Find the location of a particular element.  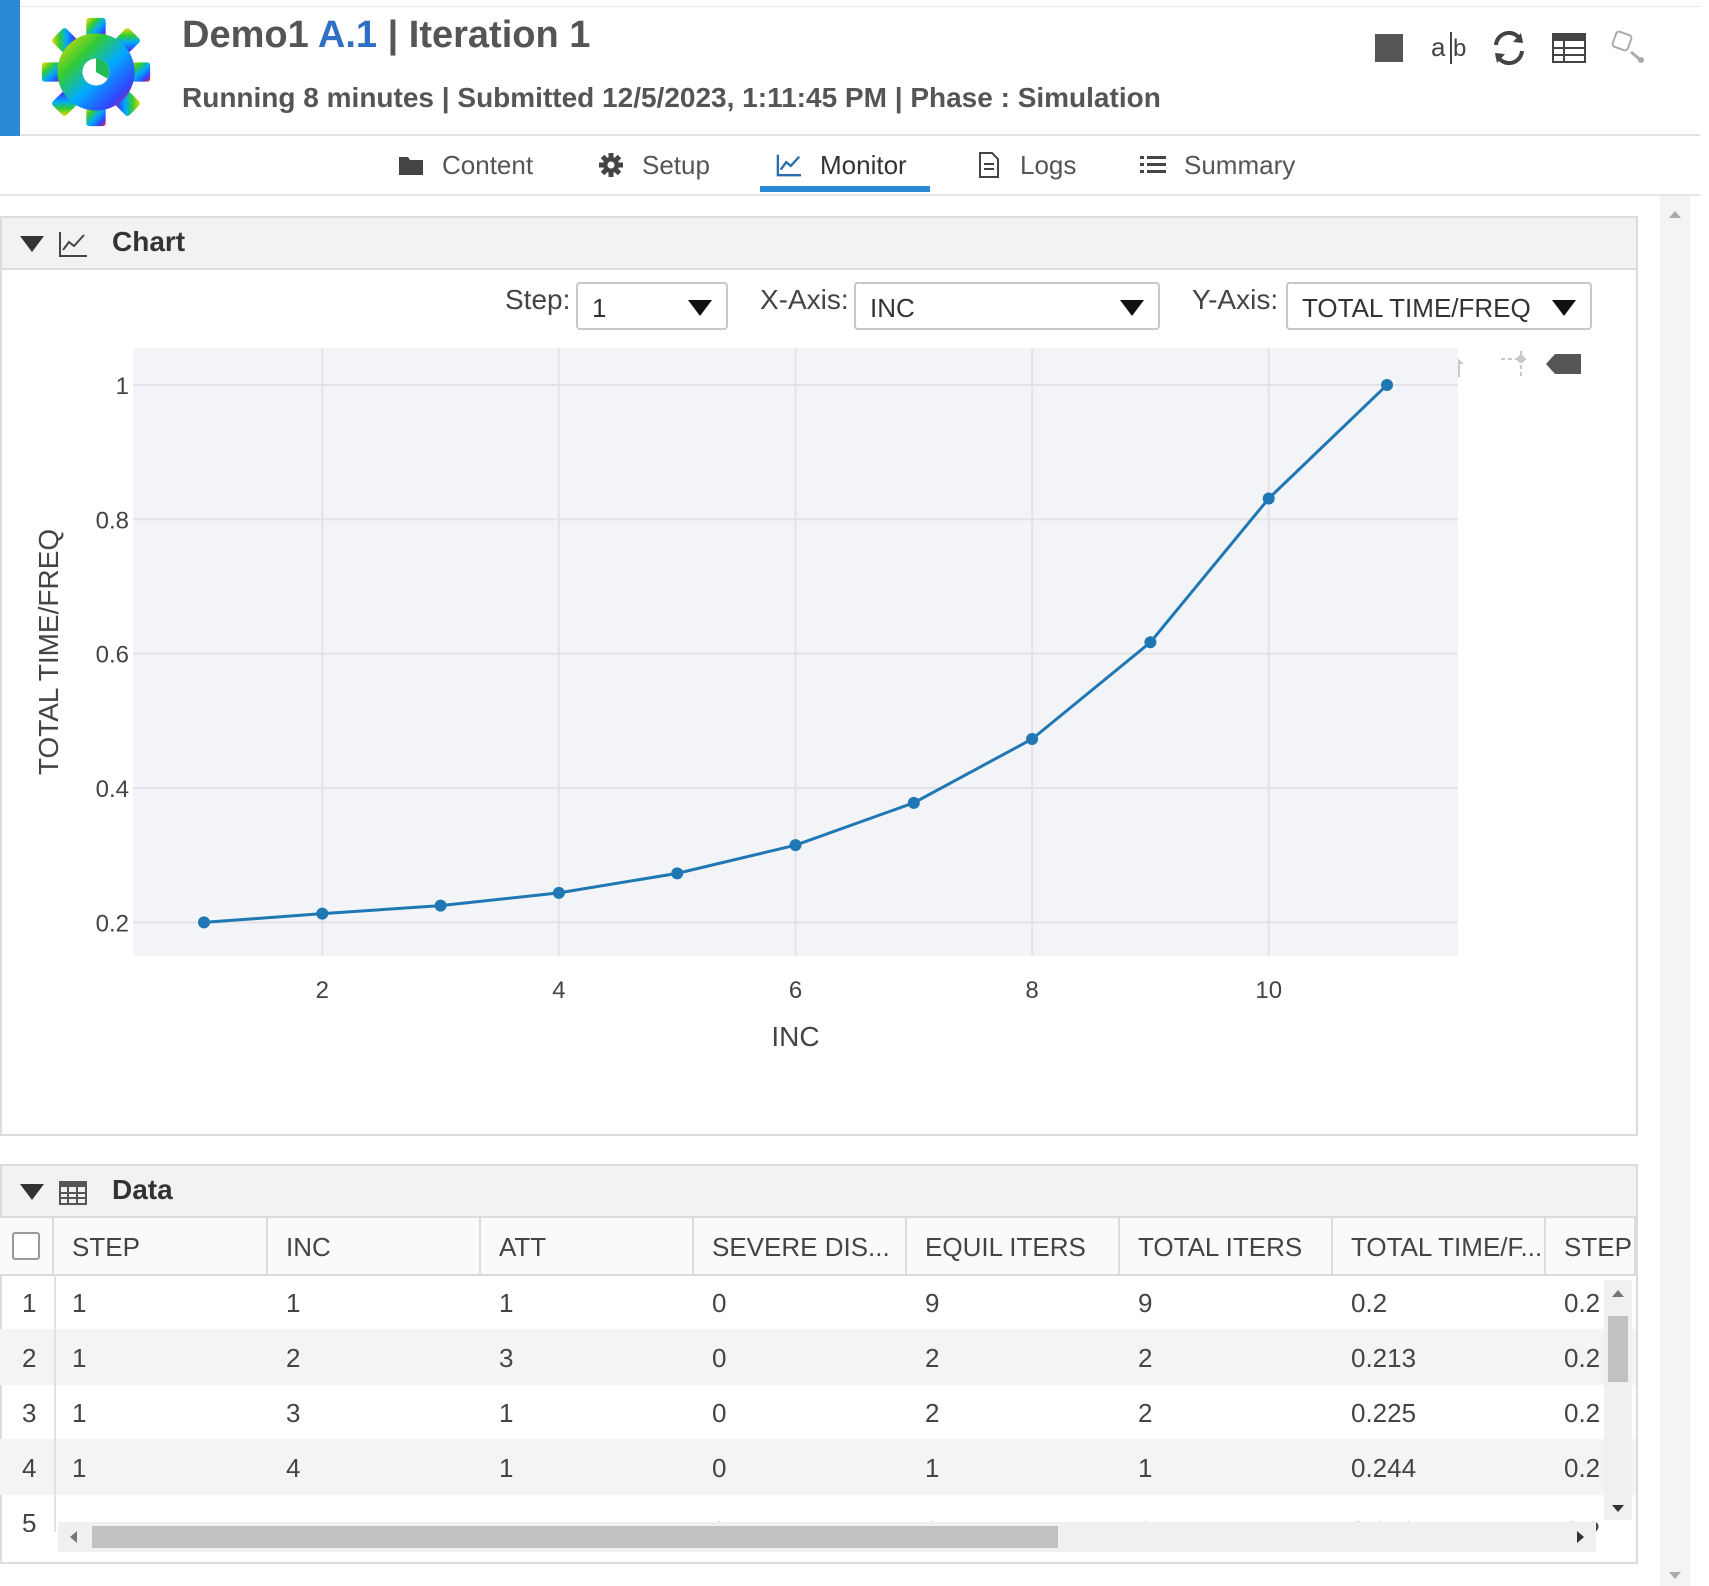

row-number-cell: 5 is located at coordinates (28, 1513).